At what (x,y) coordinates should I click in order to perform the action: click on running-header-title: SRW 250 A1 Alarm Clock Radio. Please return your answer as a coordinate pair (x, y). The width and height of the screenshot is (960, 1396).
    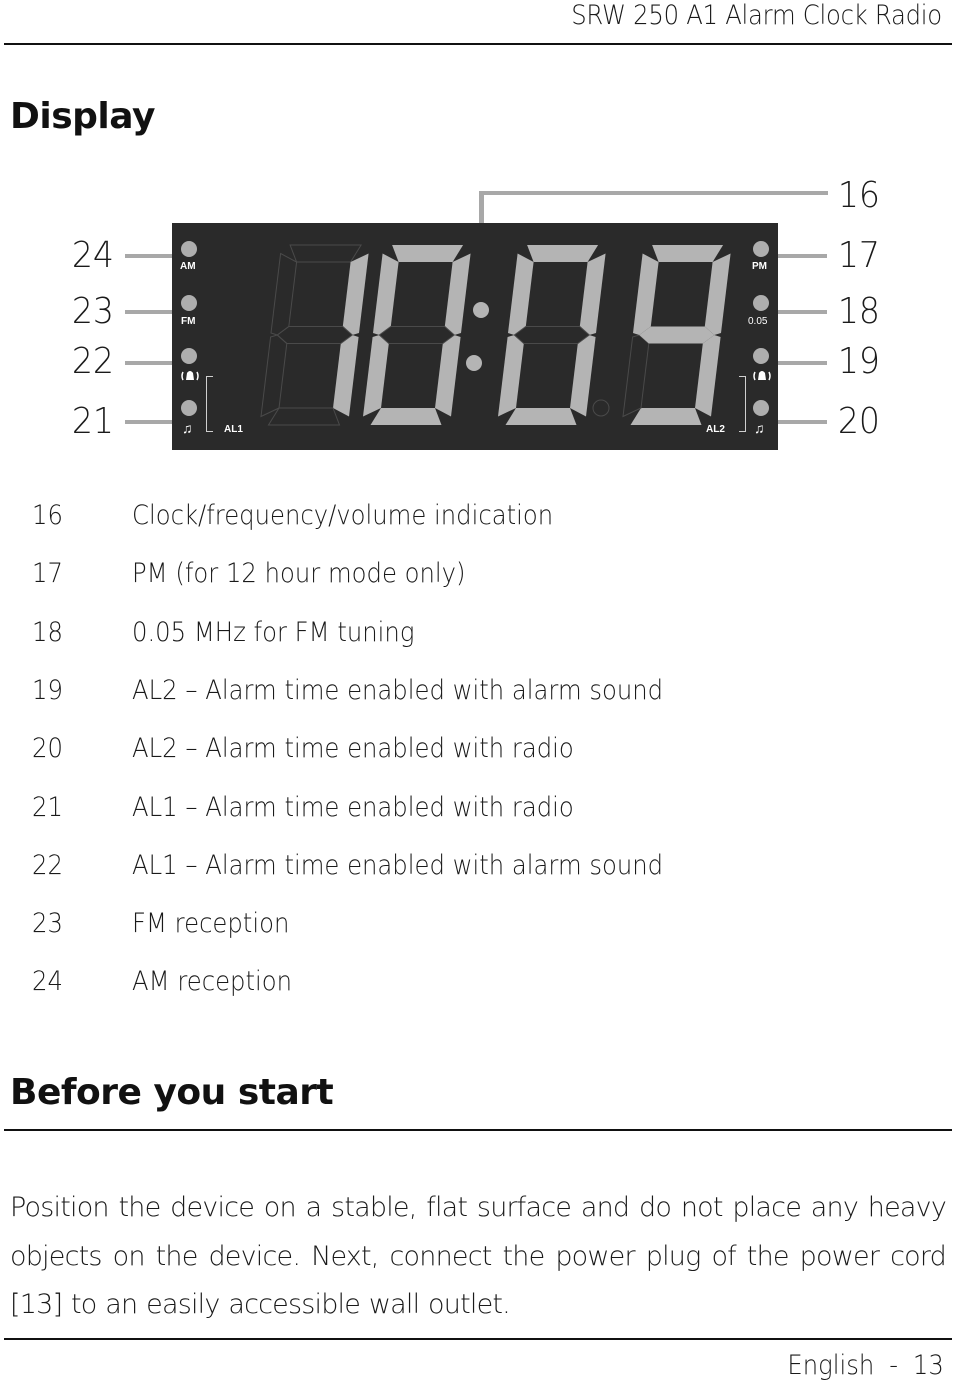
    Looking at the image, I should click on (756, 15).